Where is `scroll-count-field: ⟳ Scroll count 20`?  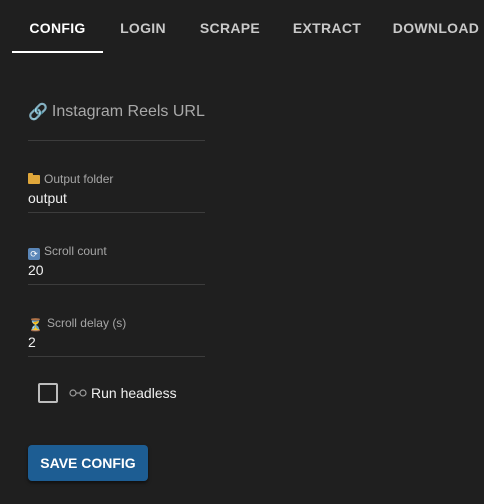
scroll-count-field: ⟳ Scroll count 20 is located at coordinates (116, 254).